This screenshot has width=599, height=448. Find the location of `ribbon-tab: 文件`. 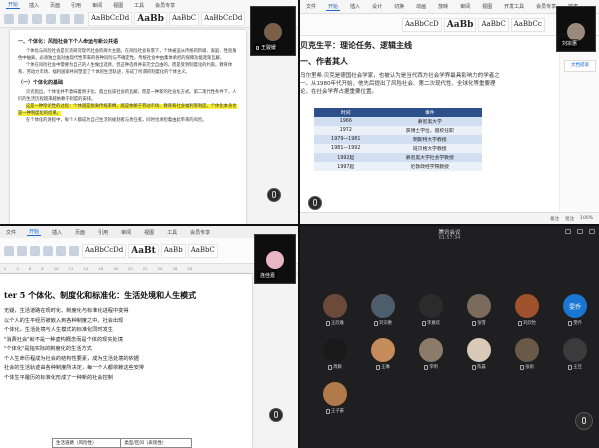

ribbon-tab: 文件 is located at coordinates (11, 232).